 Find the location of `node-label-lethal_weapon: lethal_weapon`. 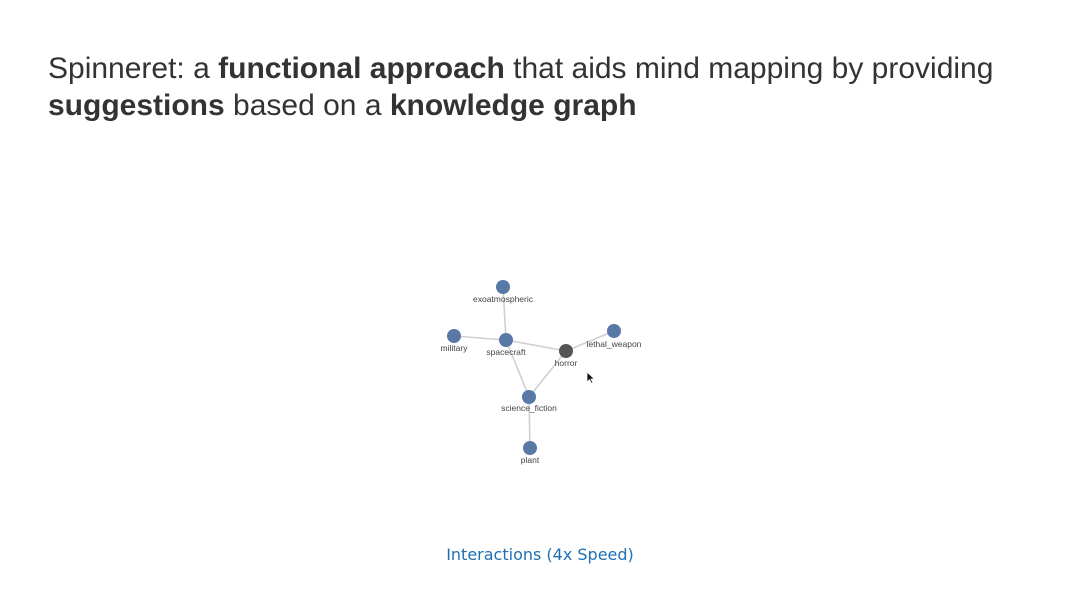

node-label-lethal_weapon: lethal_weapon is located at coordinates (614, 344).